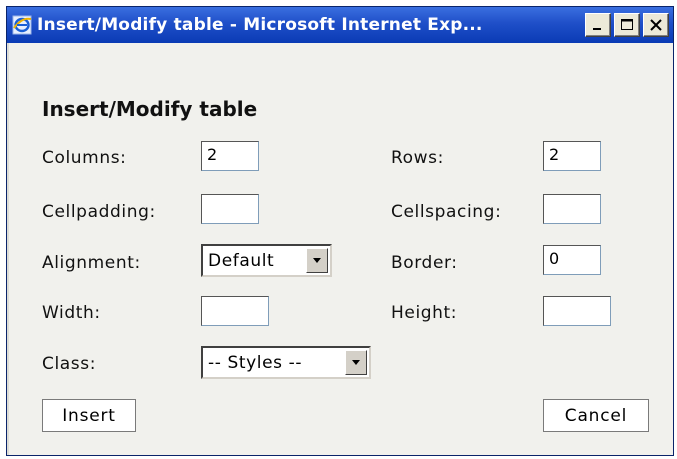 The image size is (677, 459). I want to click on rows-label: Rows:, so click(417, 158).